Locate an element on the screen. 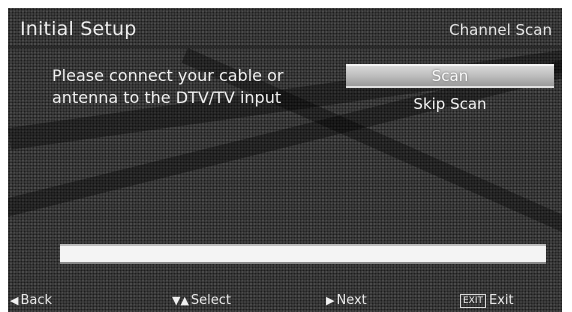  scan-button: Scan is located at coordinates (450, 76).